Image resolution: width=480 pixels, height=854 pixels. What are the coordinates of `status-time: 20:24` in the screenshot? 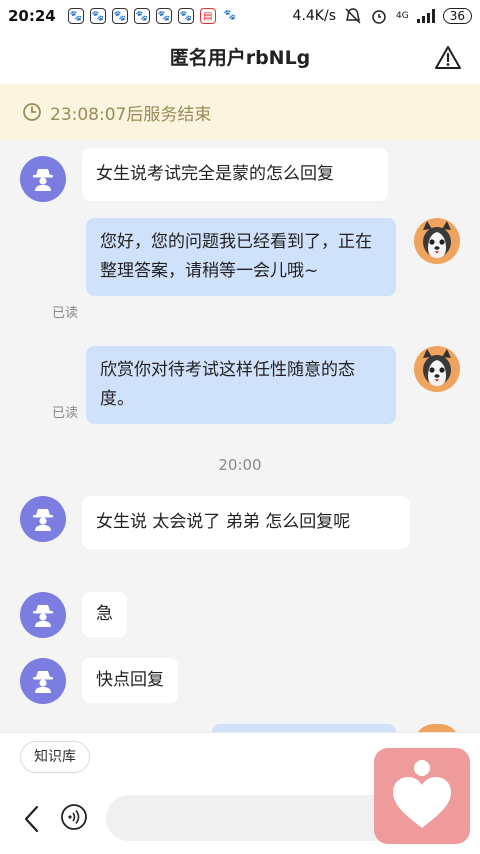 It's located at (32, 16).